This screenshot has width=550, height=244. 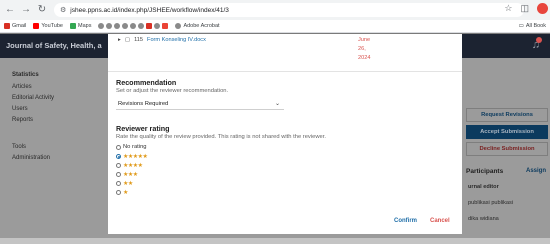 What do you see at coordinates (42, 10) in the screenshot?
I see `reload-icon: ↻` at bounding box center [42, 10].